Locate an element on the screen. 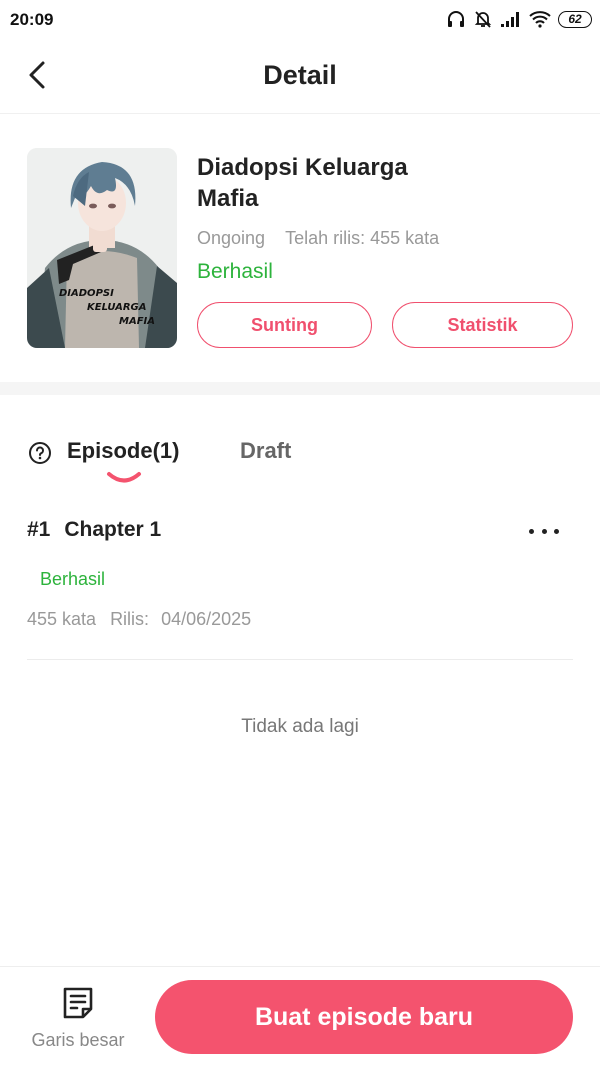 The image size is (600, 1067). episode-release-date: 04/06/2025 is located at coordinates (206, 619).